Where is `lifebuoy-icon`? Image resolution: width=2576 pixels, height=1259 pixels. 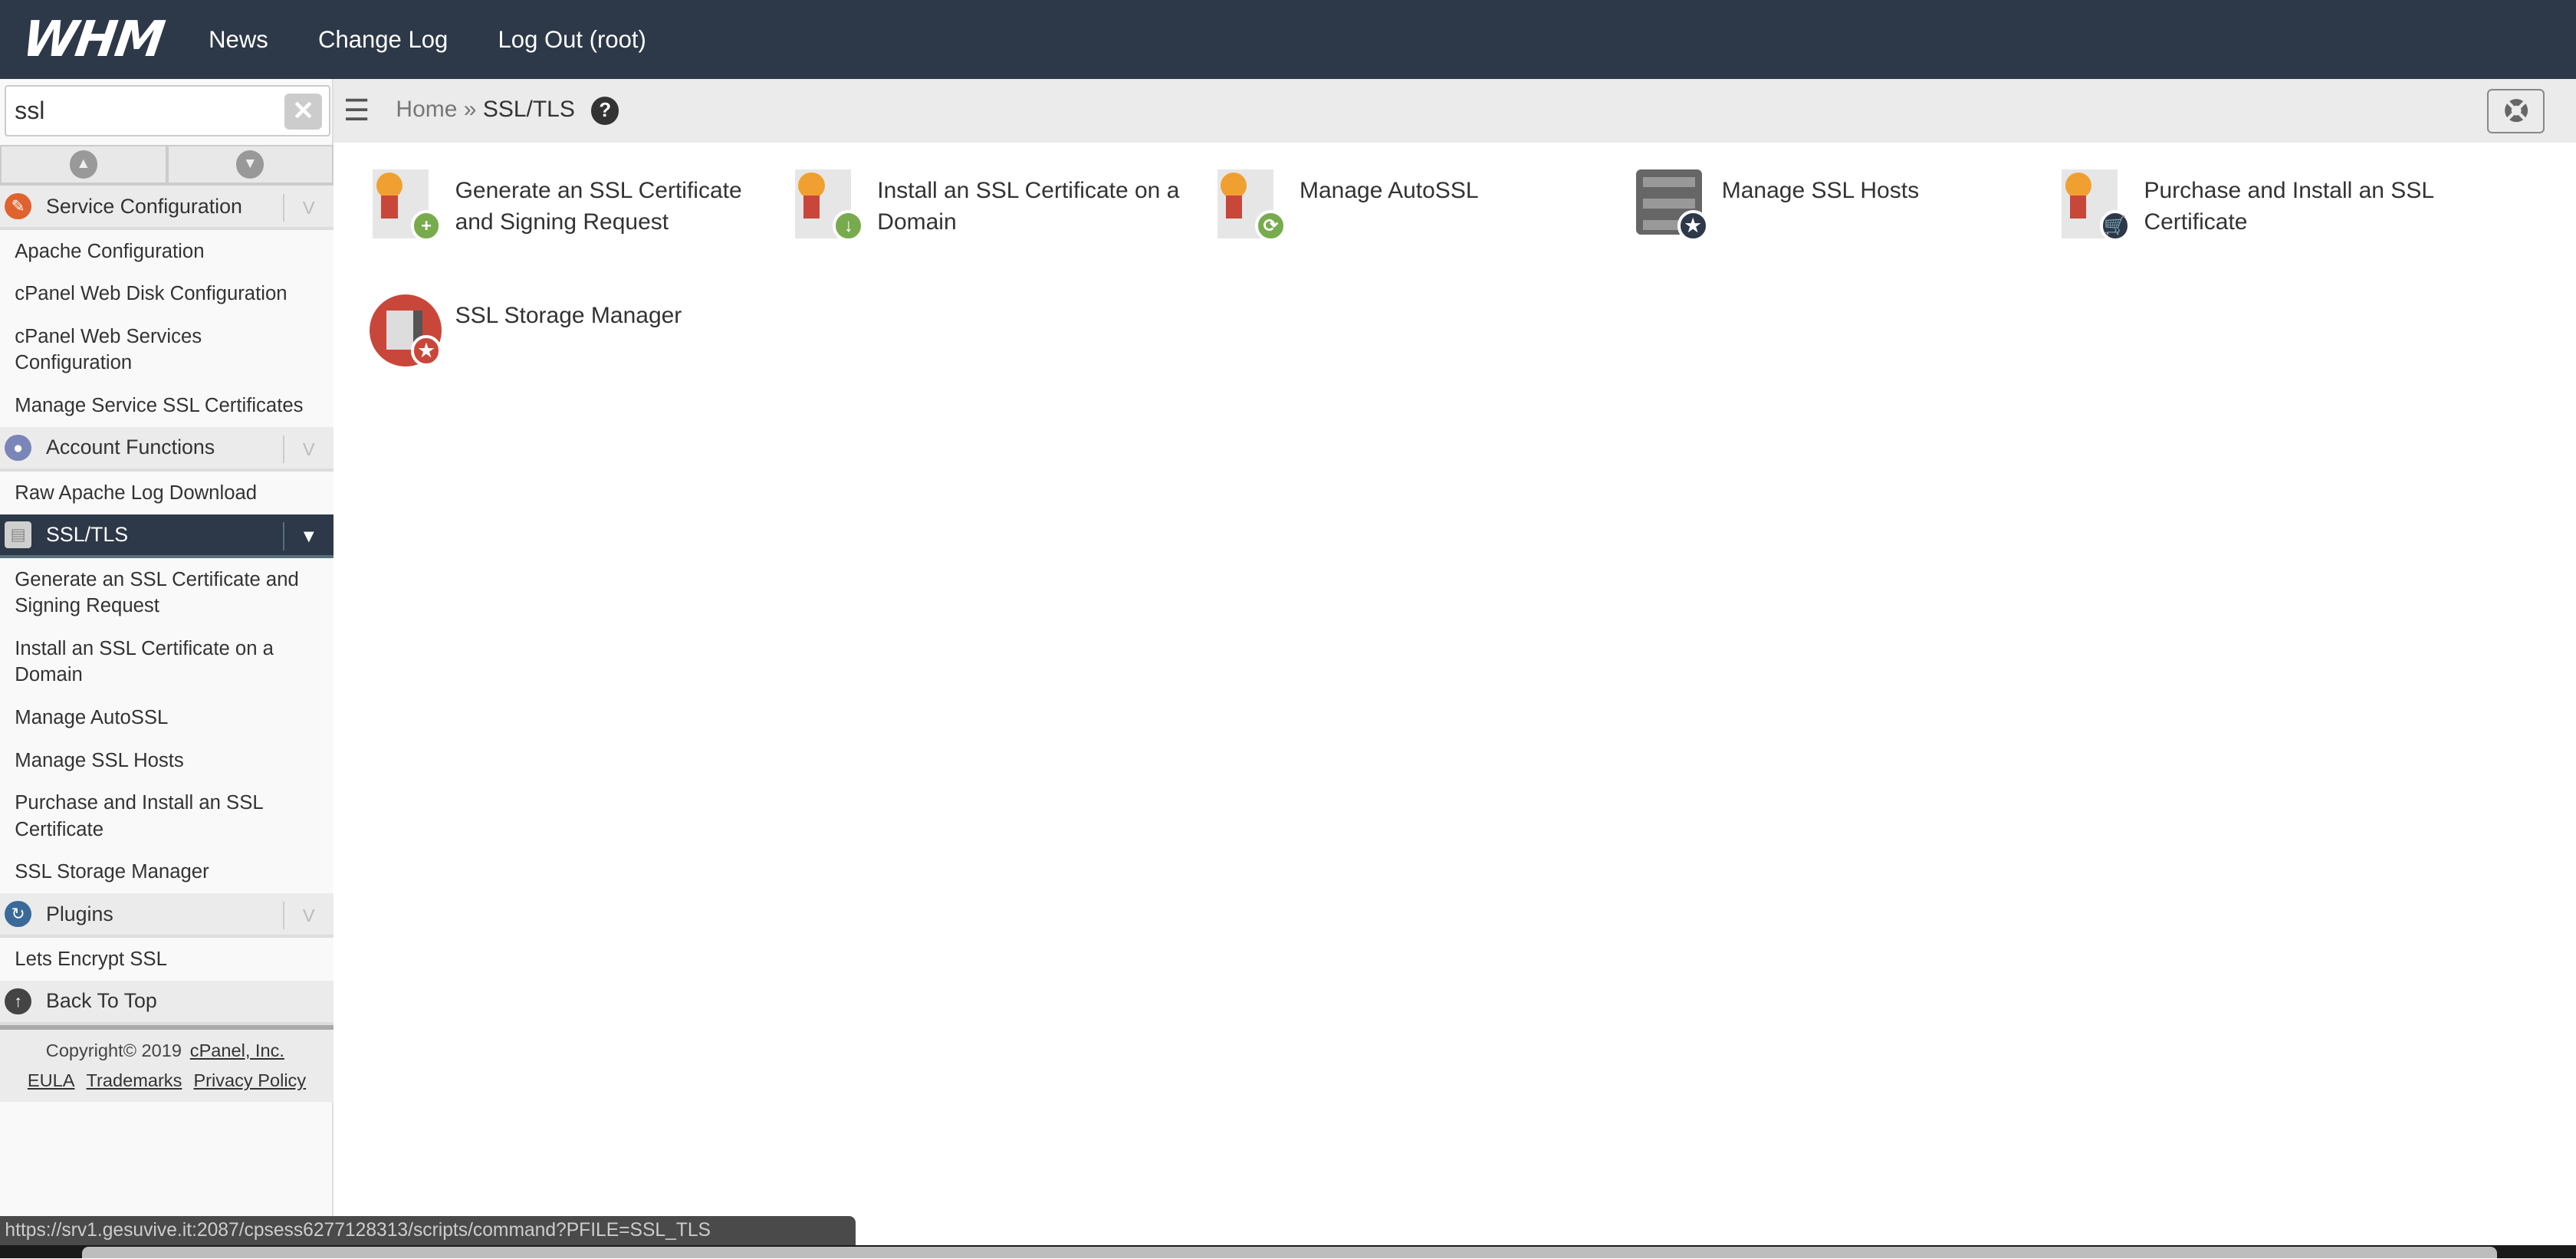
lifebuoy-icon is located at coordinates (2516, 111).